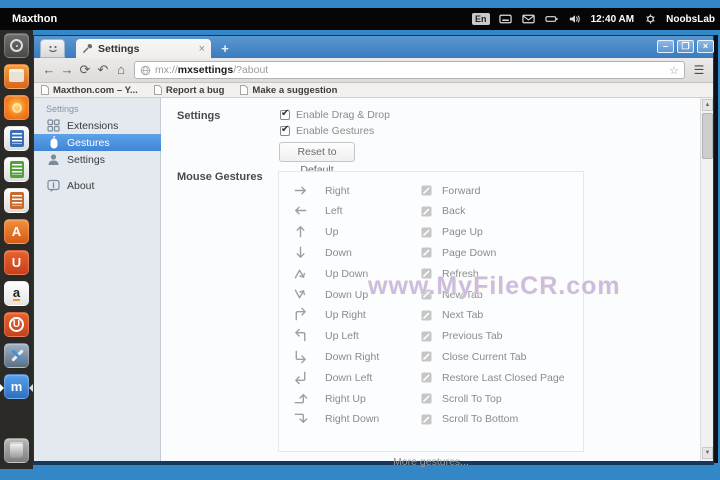 This screenshot has width=720, height=480. What do you see at coordinates (97, 185) in the screenshot?
I see `sidebar-item-about: About` at bounding box center [97, 185].